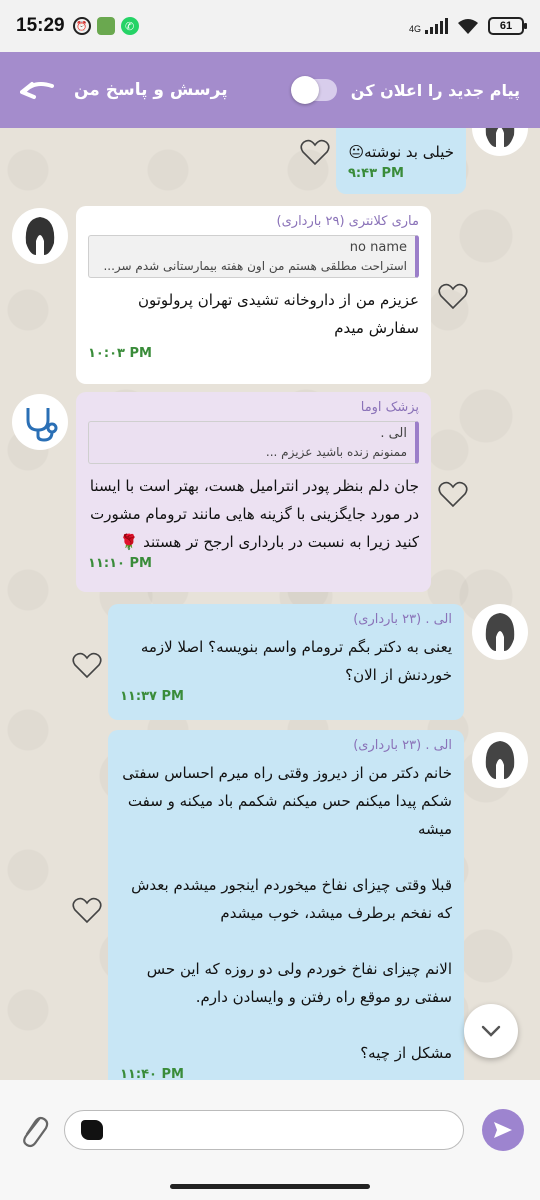  I want to click on message-text: خیلی بد نوشته😐, so click(401, 152).